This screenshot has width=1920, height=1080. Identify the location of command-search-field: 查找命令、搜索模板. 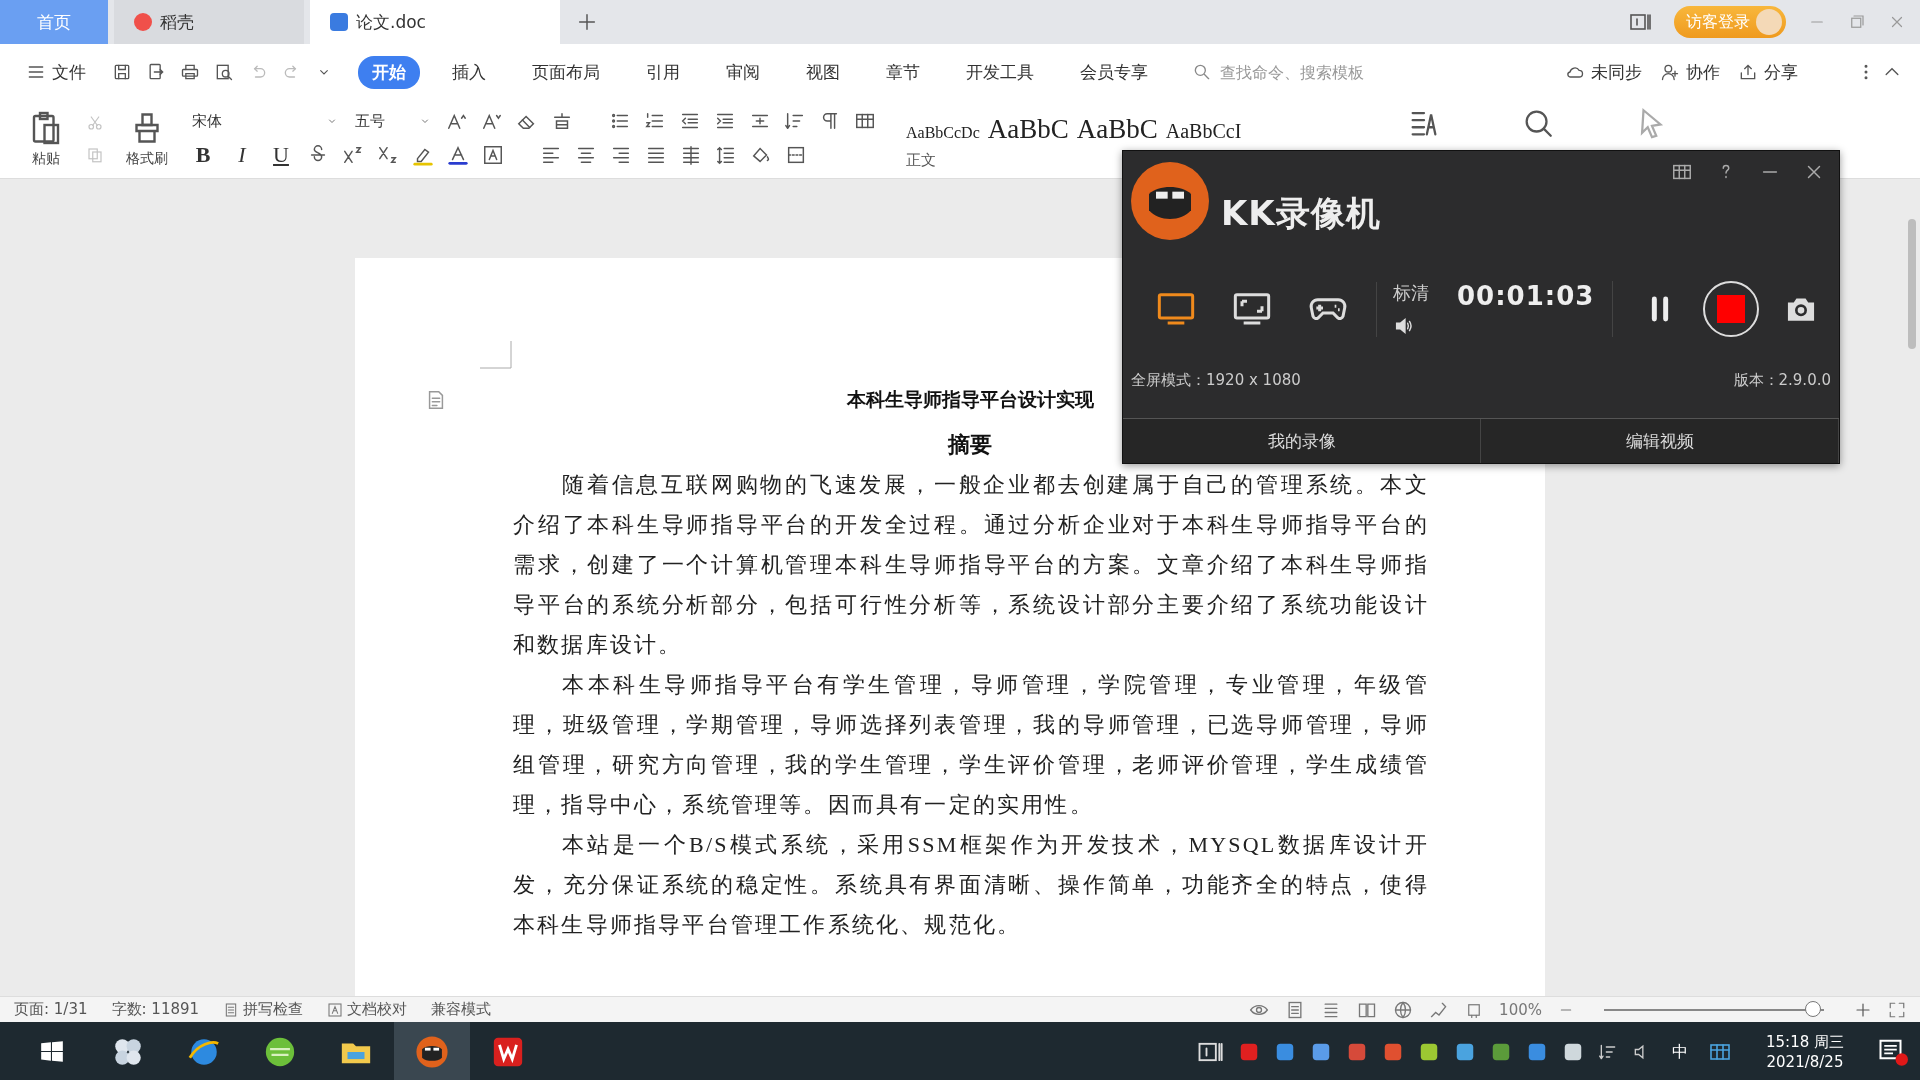
(1297, 72).